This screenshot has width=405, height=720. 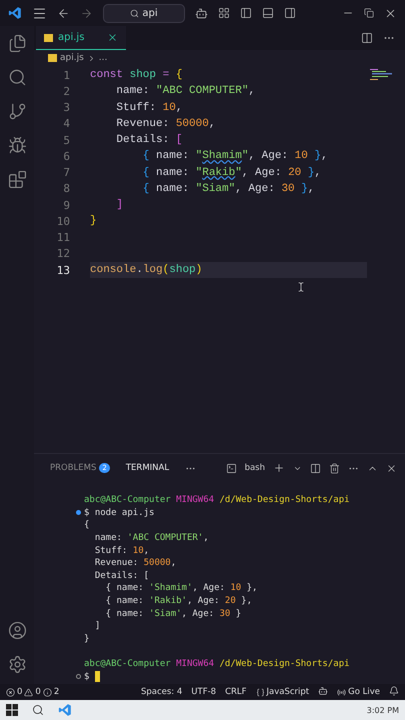 I want to click on code-line: ], so click(x=119, y=206).